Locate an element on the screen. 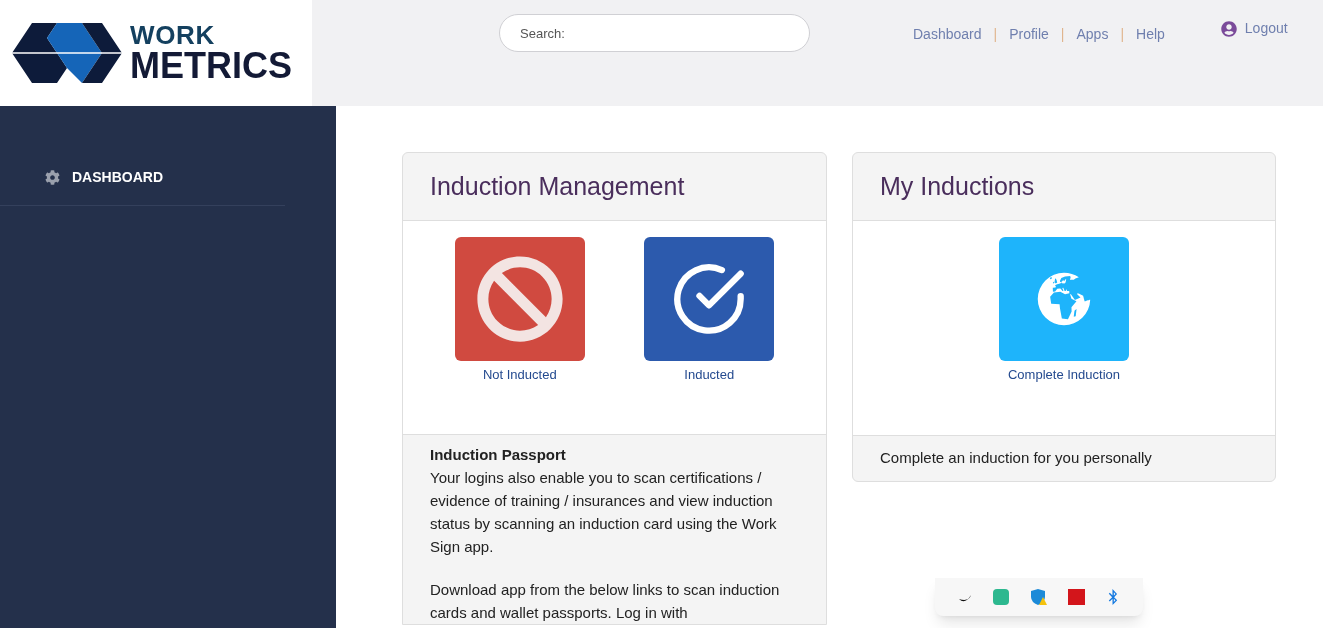 The height and width of the screenshot is (628, 1323). nav-link: Apps is located at coordinates (1092, 34).